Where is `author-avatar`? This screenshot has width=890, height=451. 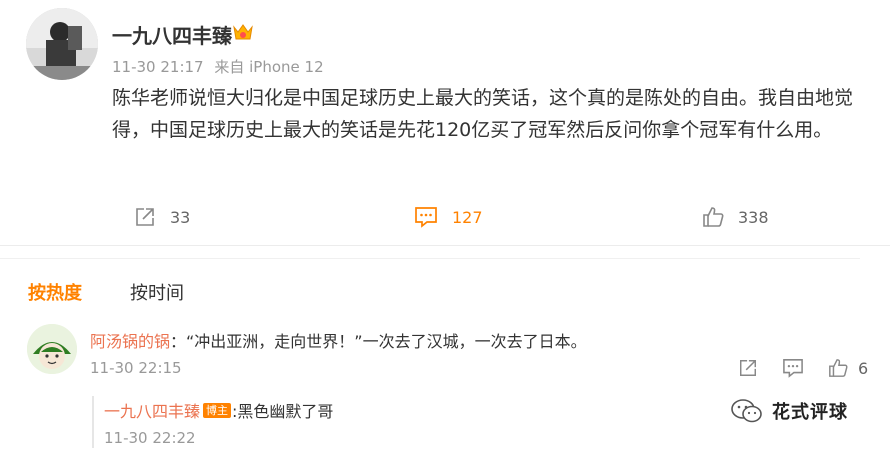 author-avatar is located at coordinates (62, 44).